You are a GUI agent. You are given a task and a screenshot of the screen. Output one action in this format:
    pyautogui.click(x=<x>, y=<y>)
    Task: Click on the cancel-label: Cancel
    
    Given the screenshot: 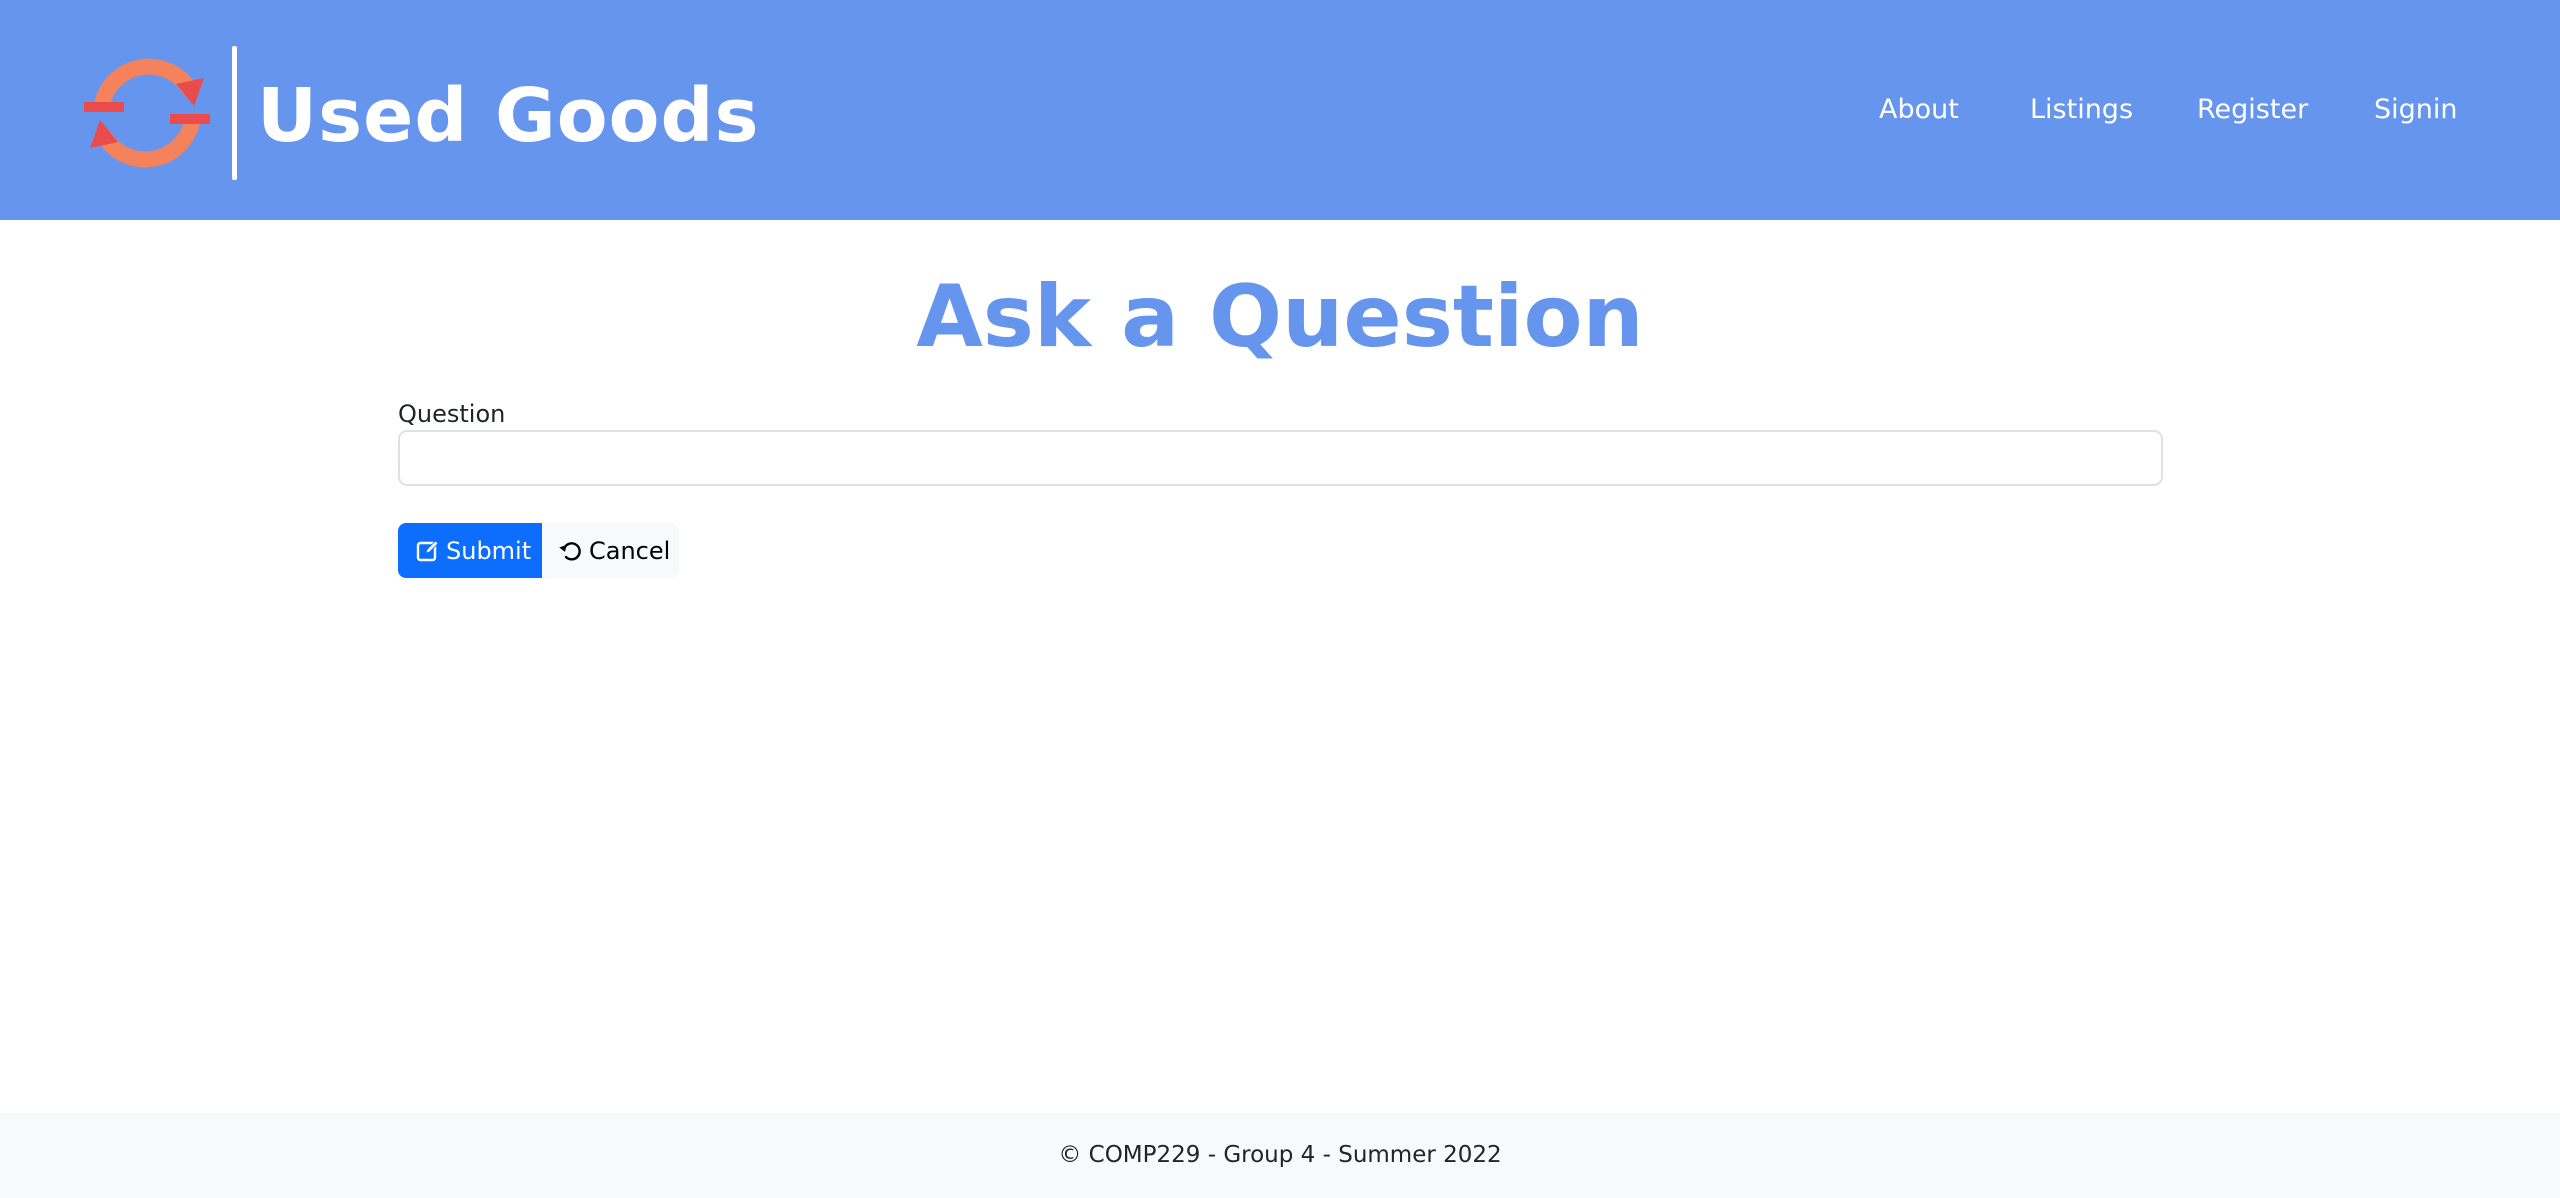 What is the action you would take?
    pyautogui.click(x=630, y=550)
    